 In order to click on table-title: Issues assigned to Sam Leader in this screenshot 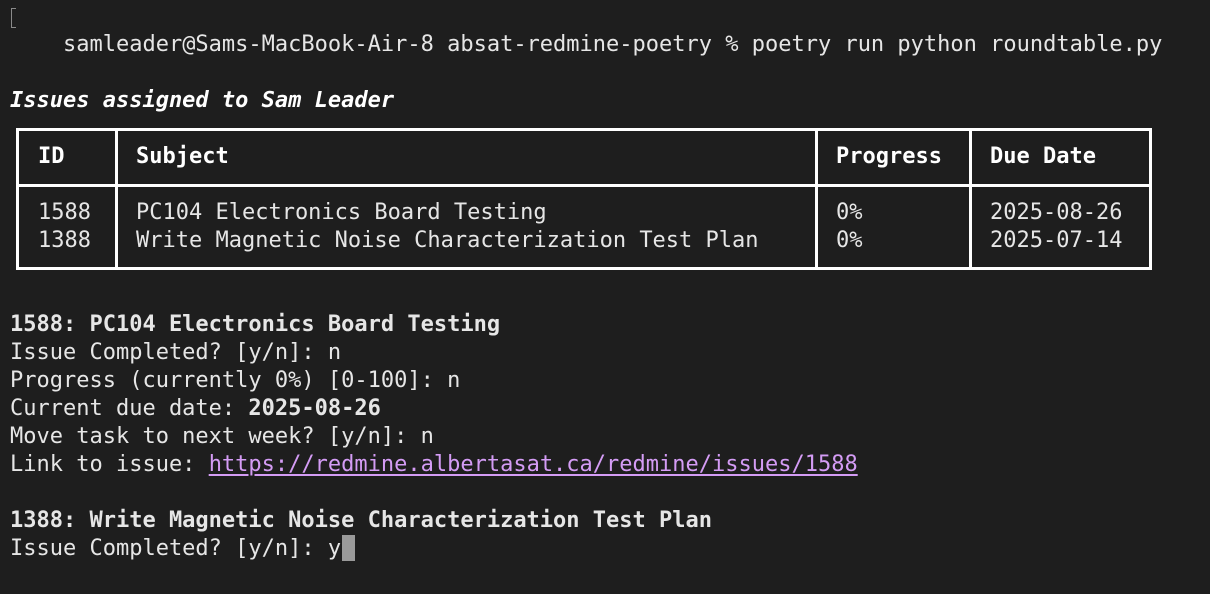, I will do `click(202, 100)`.